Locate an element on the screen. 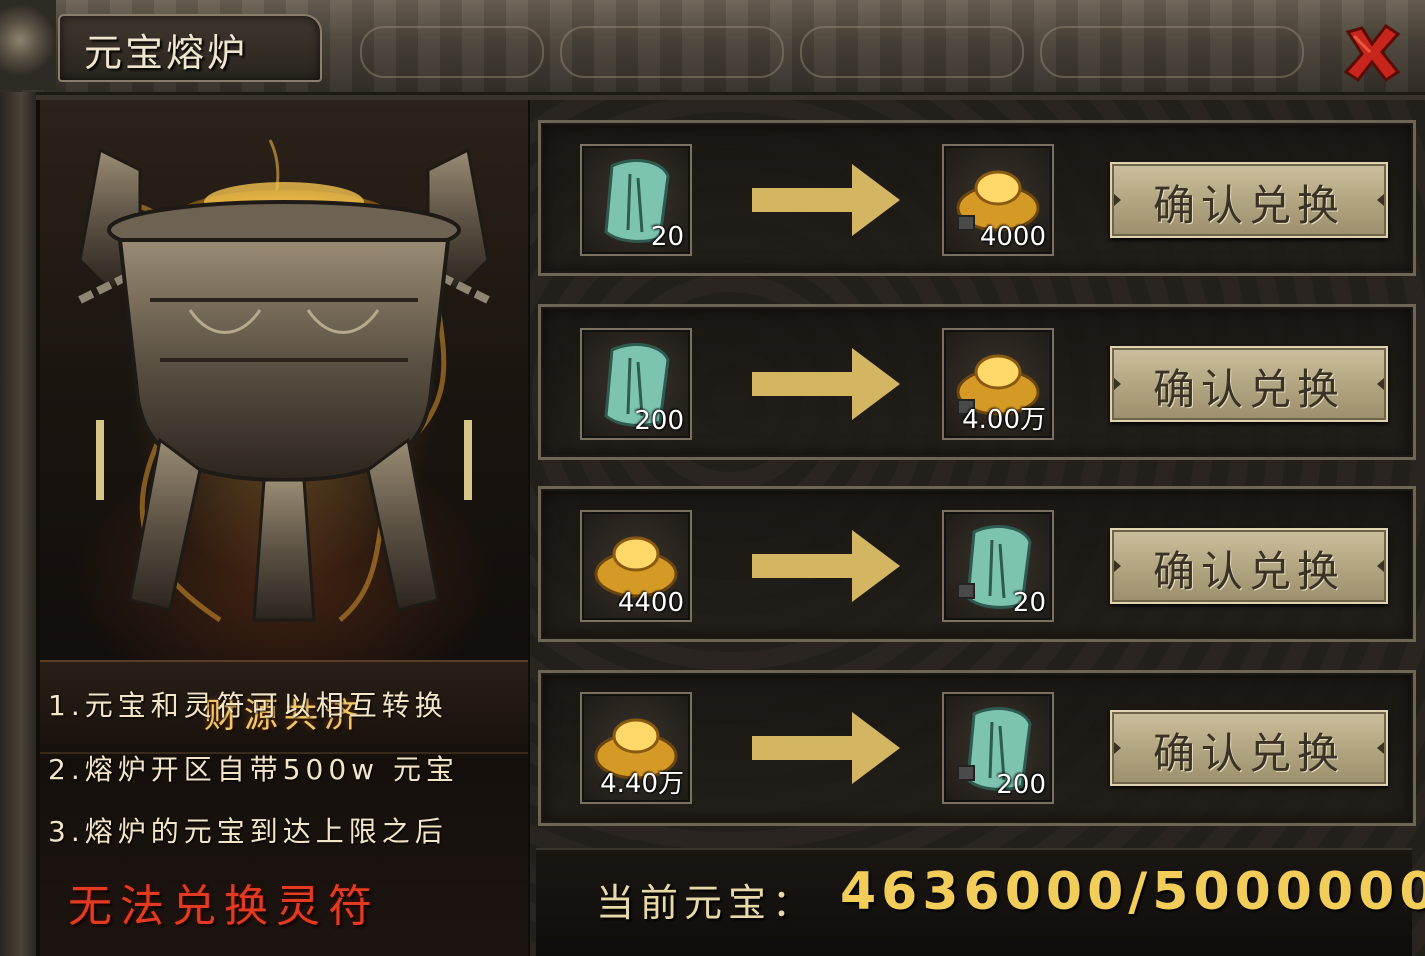 The width and height of the screenshot is (1425, 956). close-x-icon is located at coordinates (1372, 53).